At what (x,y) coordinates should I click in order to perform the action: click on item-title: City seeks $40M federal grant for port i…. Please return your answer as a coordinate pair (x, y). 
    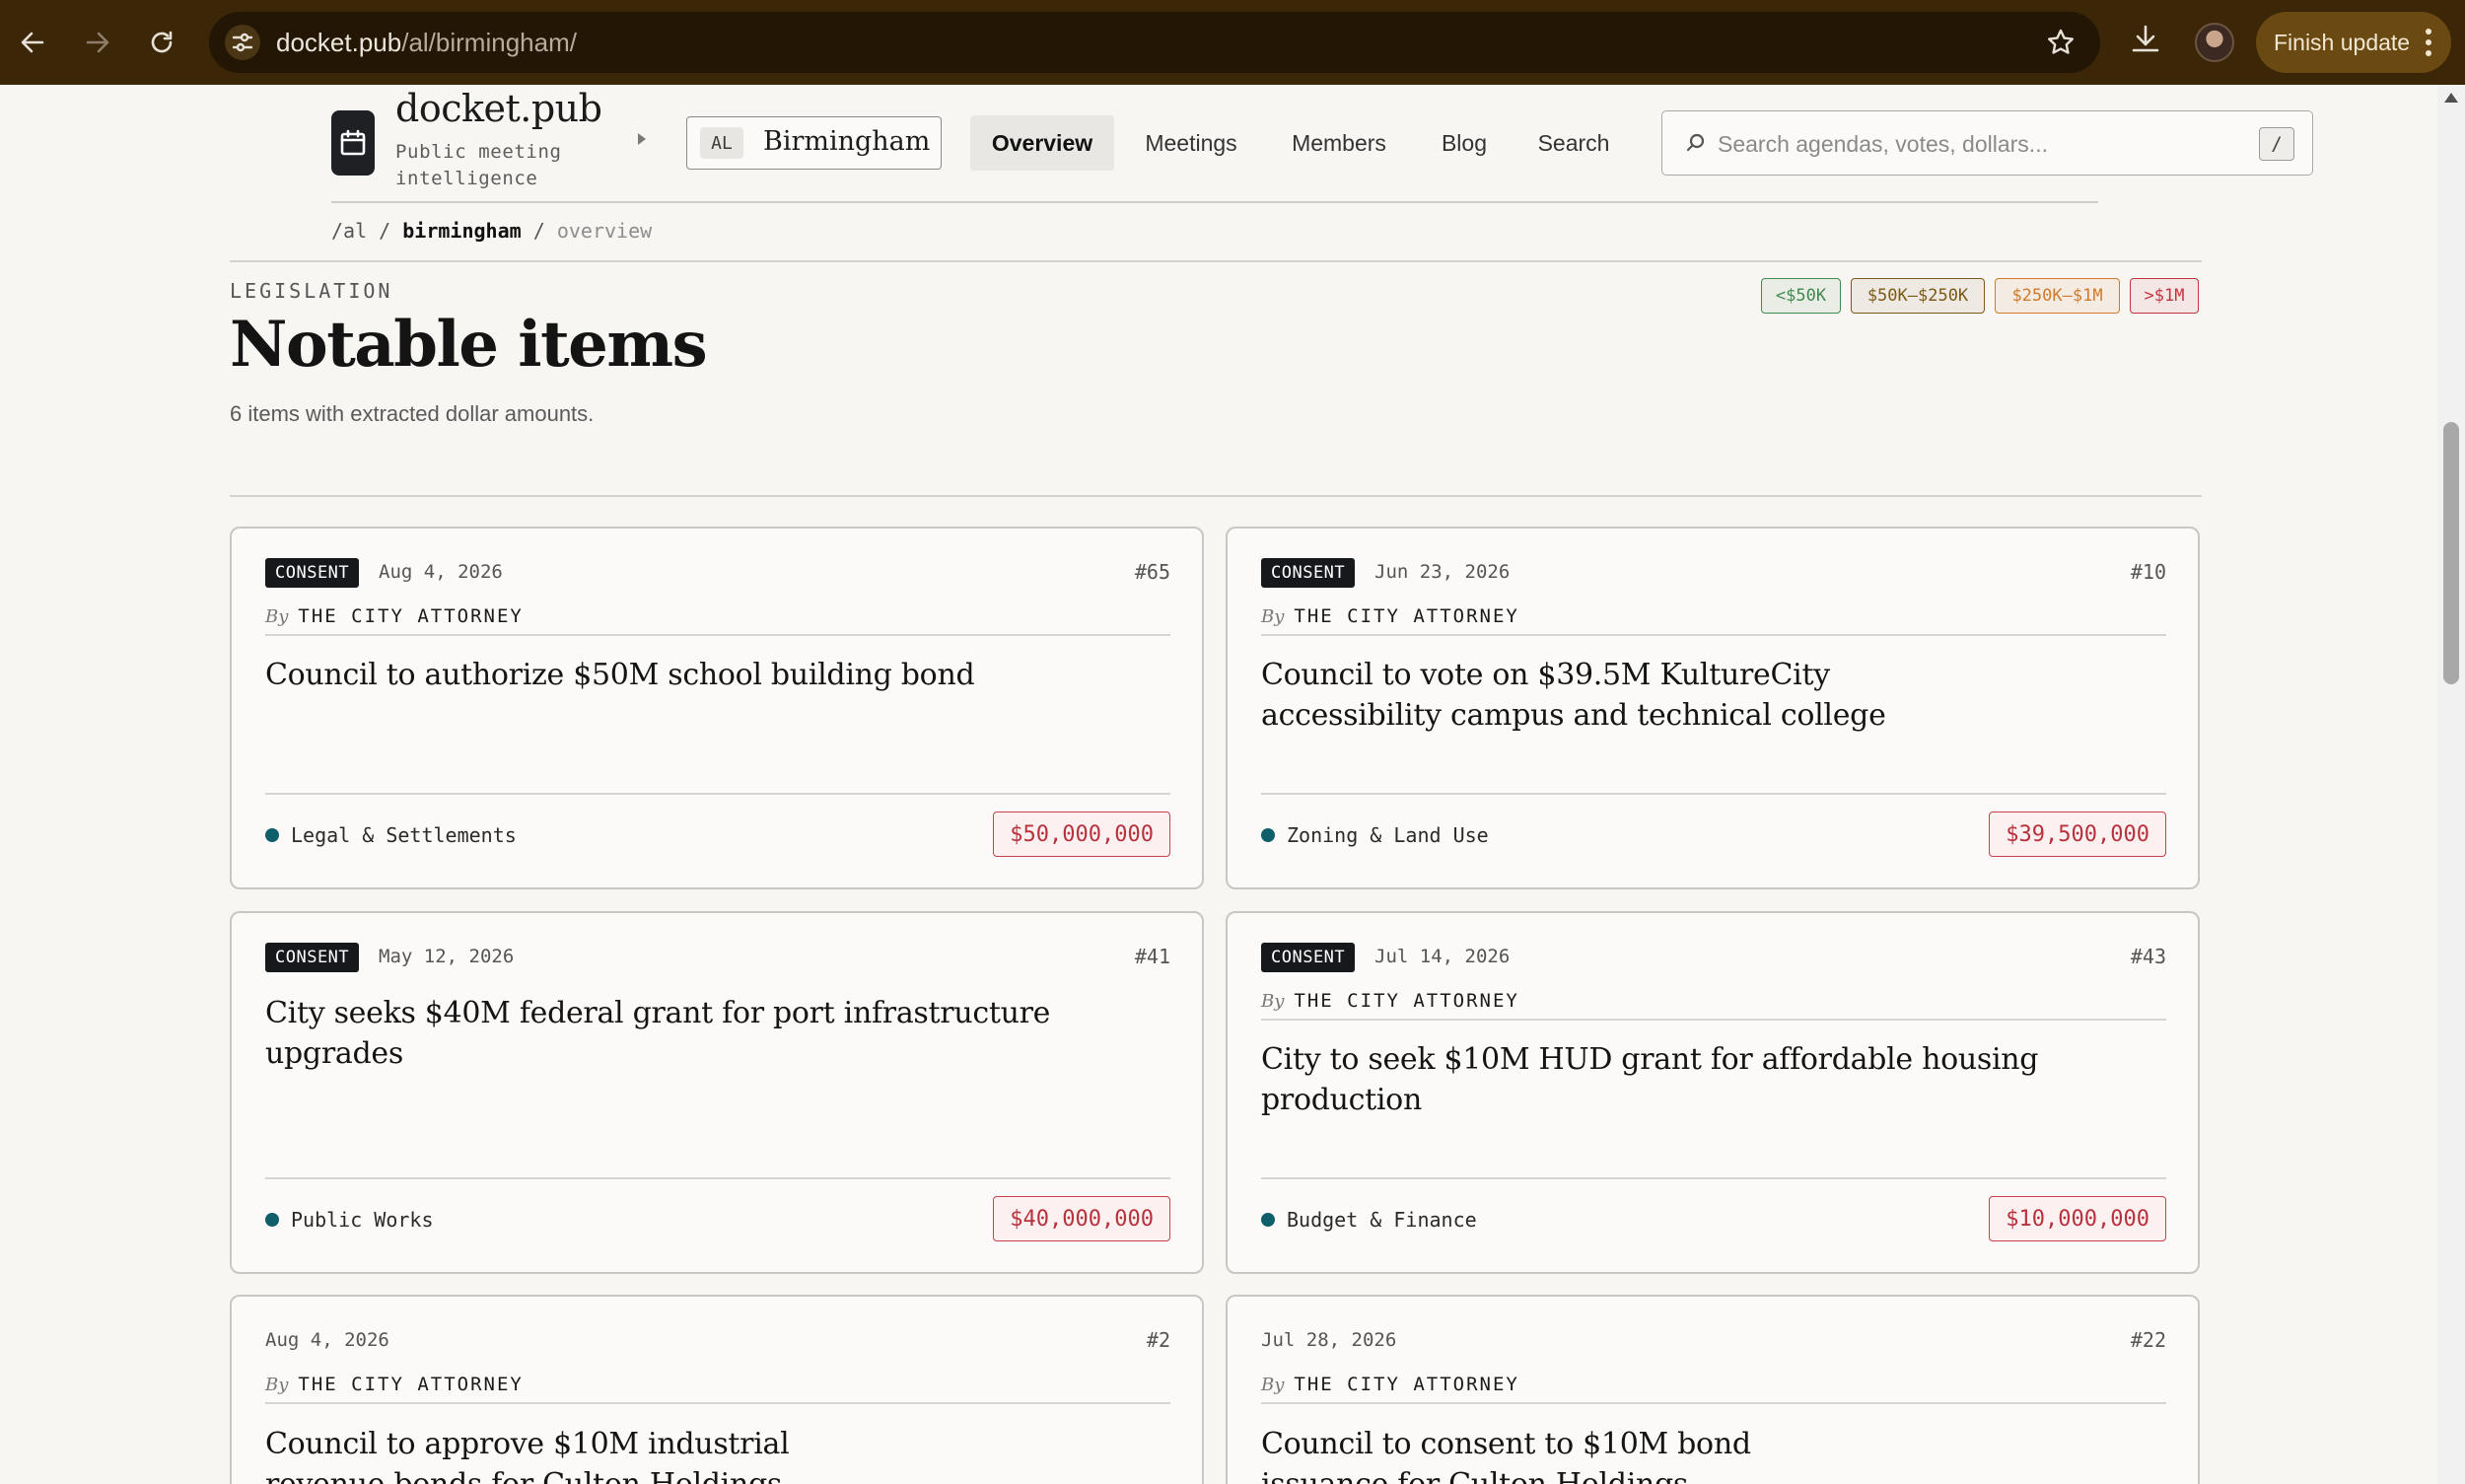
    Looking at the image, I should click on (717, 1033).